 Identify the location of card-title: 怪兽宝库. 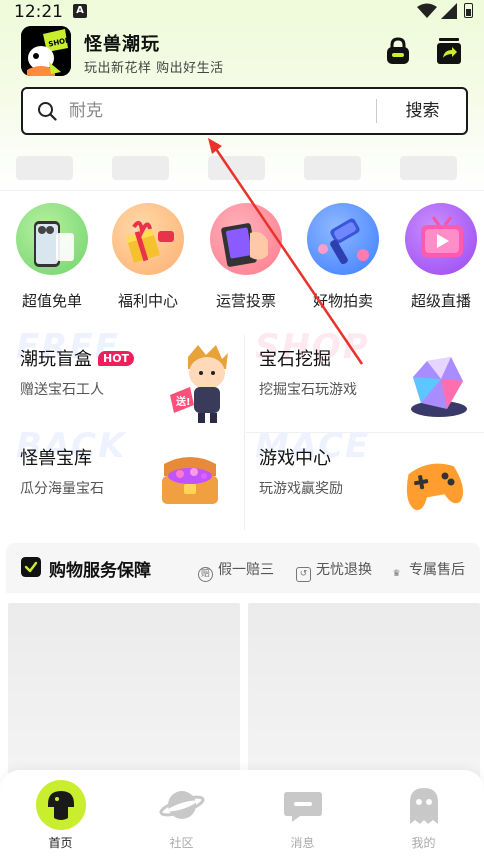
(56, 458).